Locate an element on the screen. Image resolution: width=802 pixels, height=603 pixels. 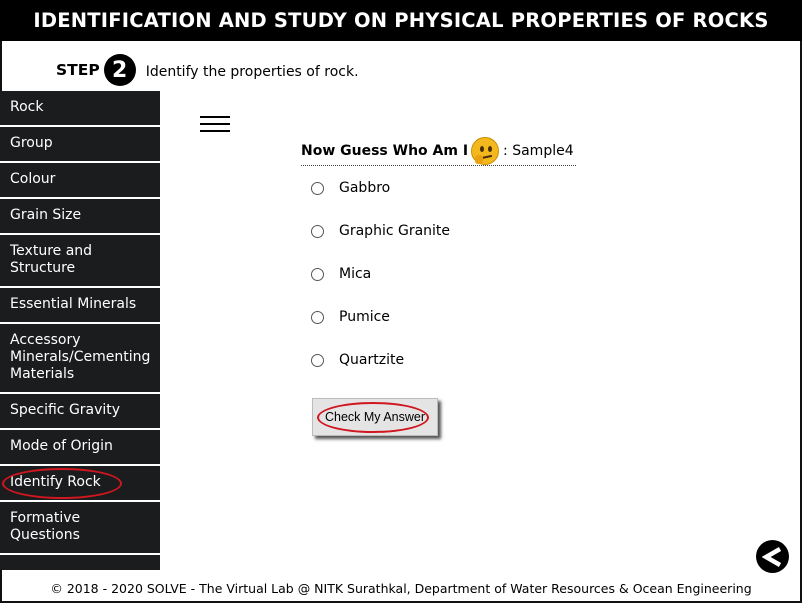
option-label: Pumice is located at coordinates (364, 317).